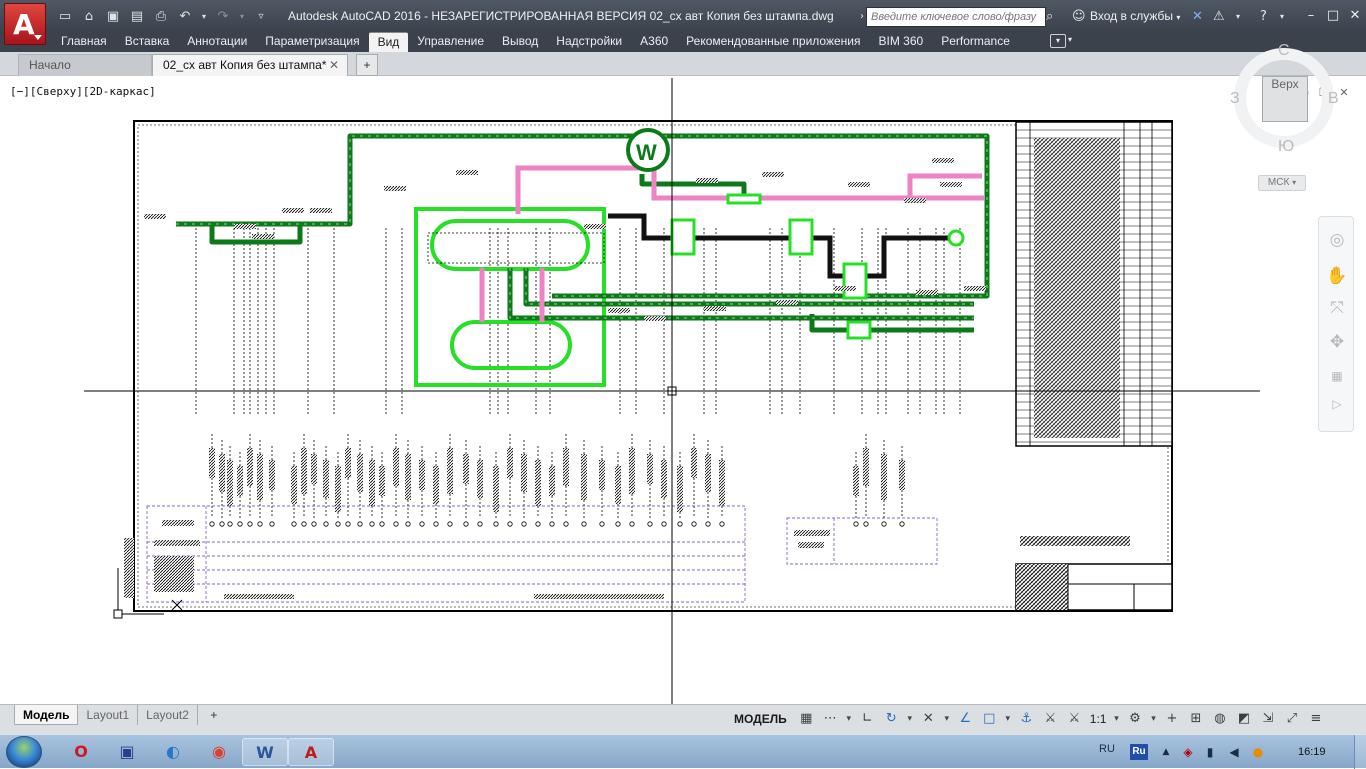 This screenshot has width=1366, height=769. Describe the element at coordinates (1243, 719) in the screenshot. I see `hardware-acceleration-icon: ◩` at that location.